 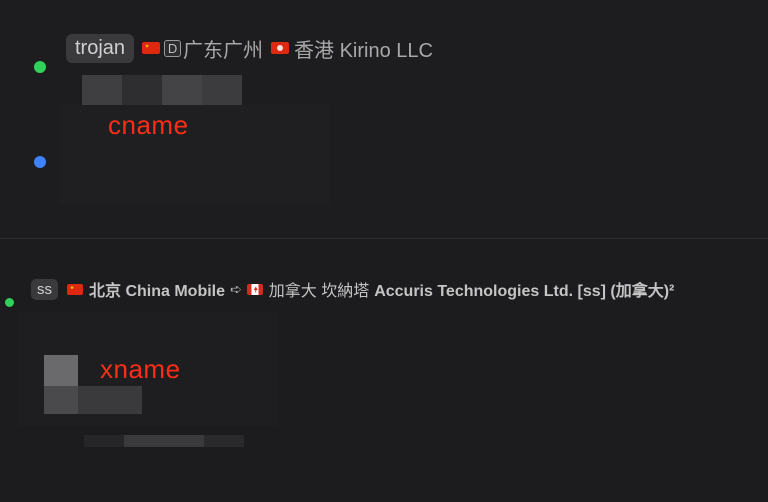 I want to click on status-dot-blue-icon, so click(x=40, y=162).